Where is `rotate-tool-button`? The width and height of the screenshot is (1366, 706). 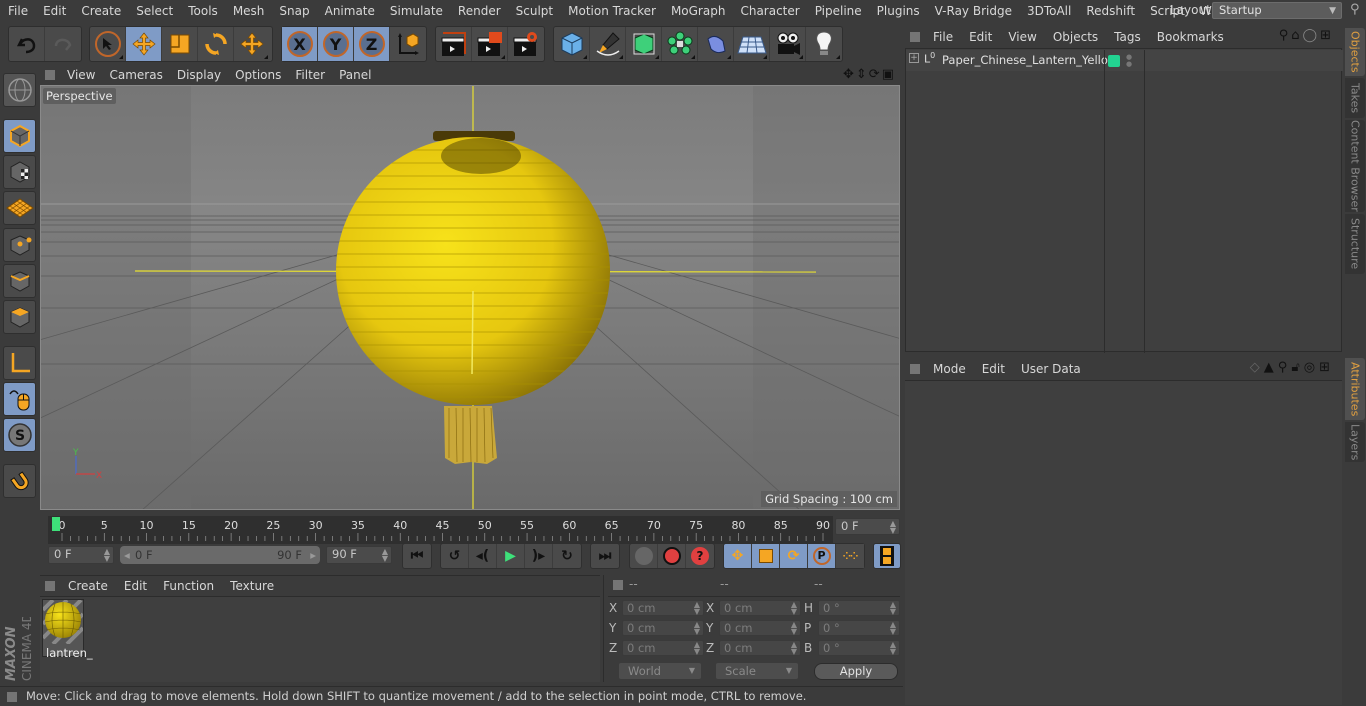
rotate-tool-button is located at coordinates (216, 44).